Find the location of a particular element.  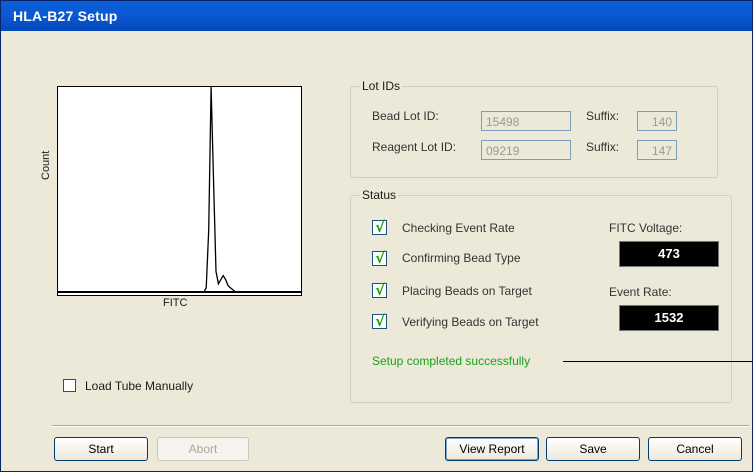

save-button: Save is located at coordinates (593, 449).